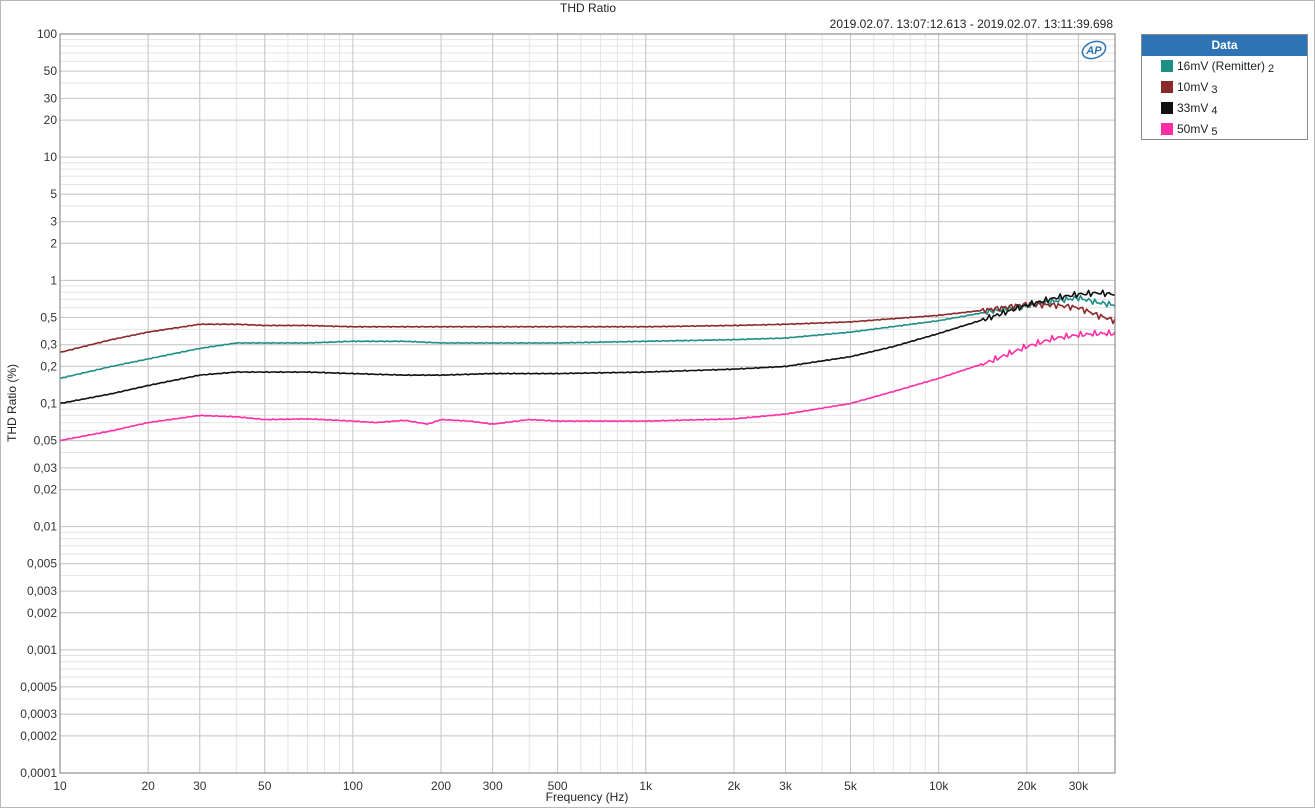  I want to click on x-tick-label: 10, so click(60, 786).